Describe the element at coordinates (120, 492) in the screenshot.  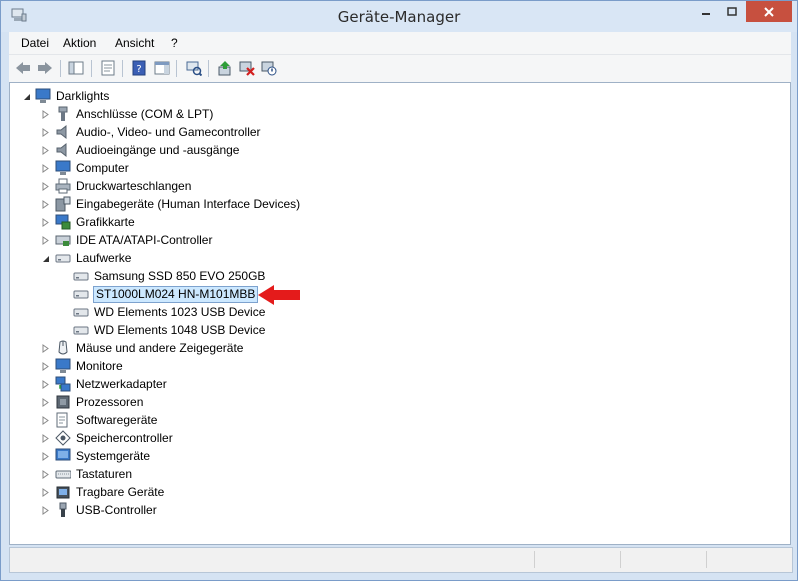
I see `tree-node-label: Tragbare Geräte` at that location.